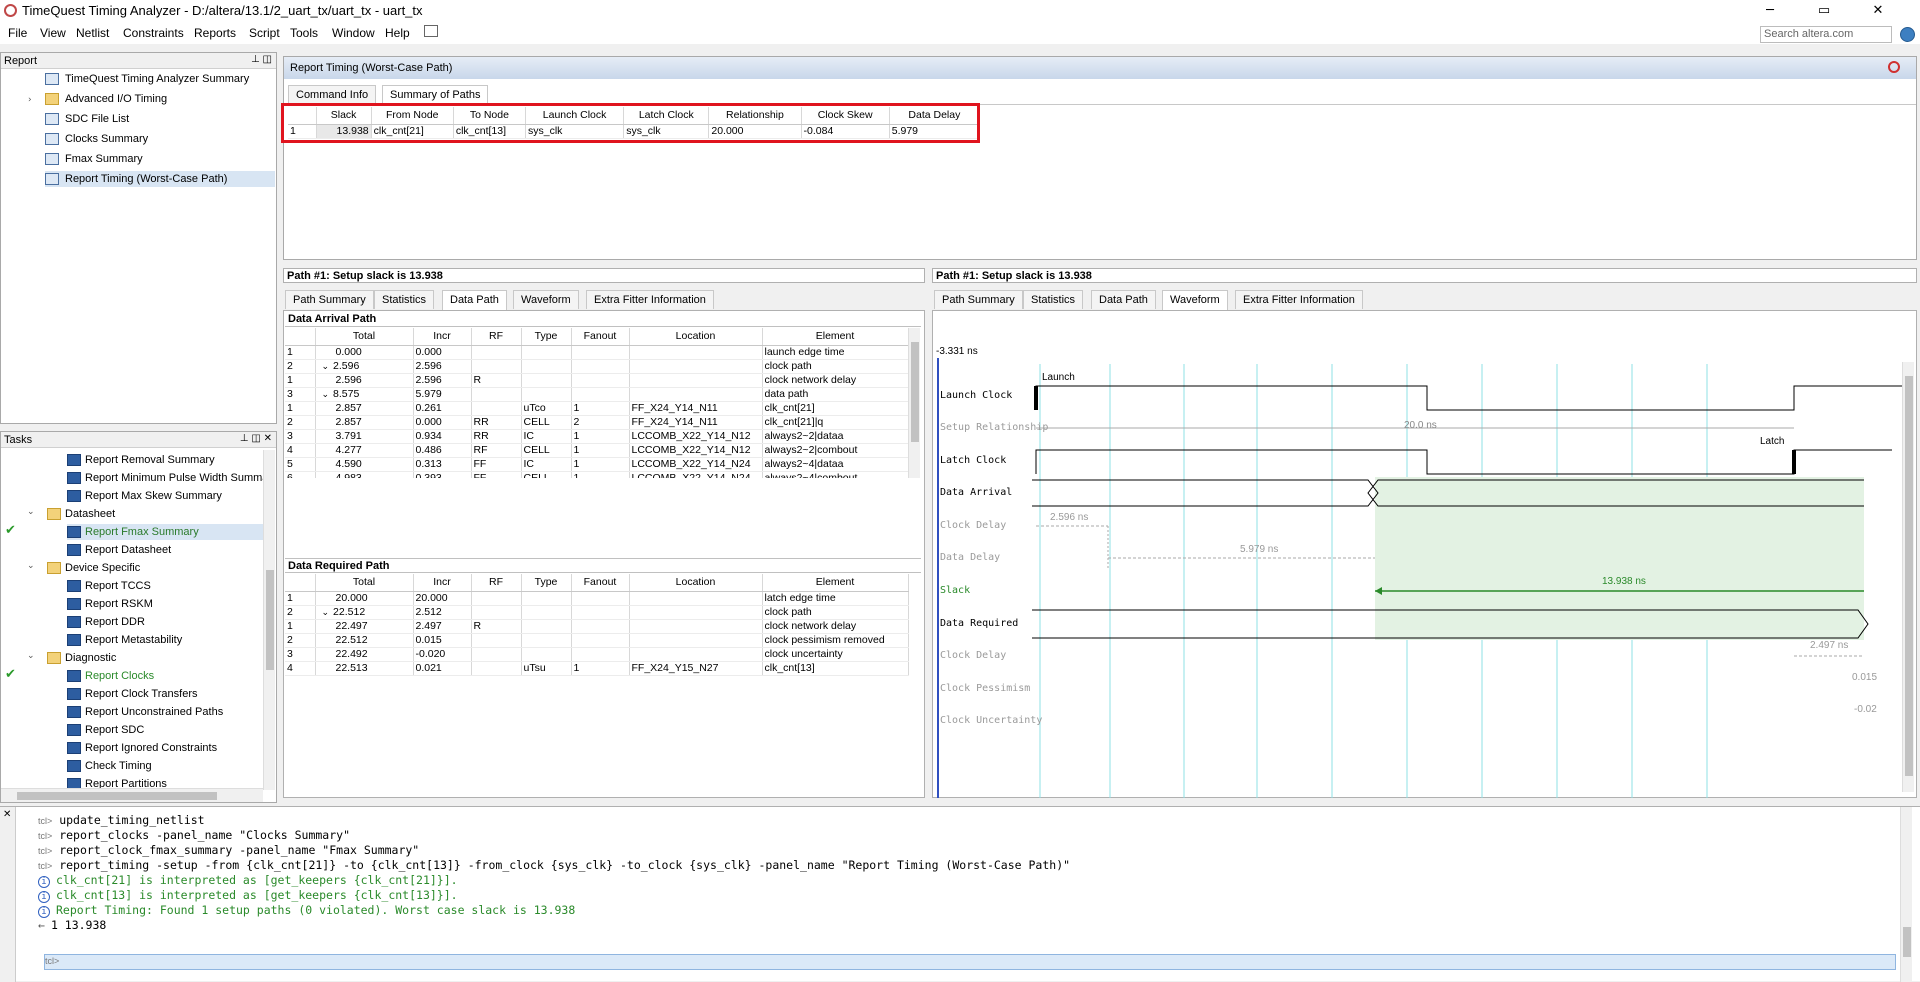  I want to click on task-item: Report Metastability, so click(165, 640).